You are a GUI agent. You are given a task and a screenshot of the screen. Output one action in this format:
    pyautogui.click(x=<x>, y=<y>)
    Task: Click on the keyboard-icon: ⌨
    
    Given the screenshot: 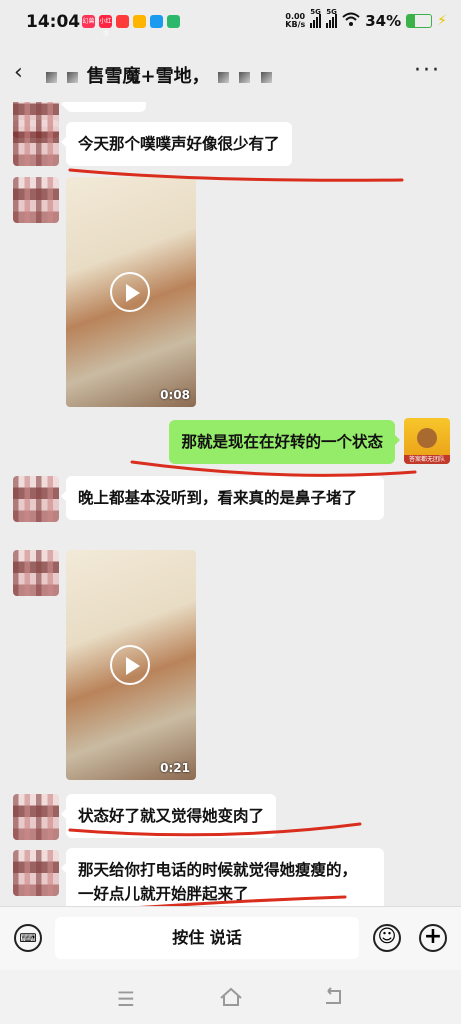 What is the action you would take?
    pyautogui.click(x=28, y=938)
    